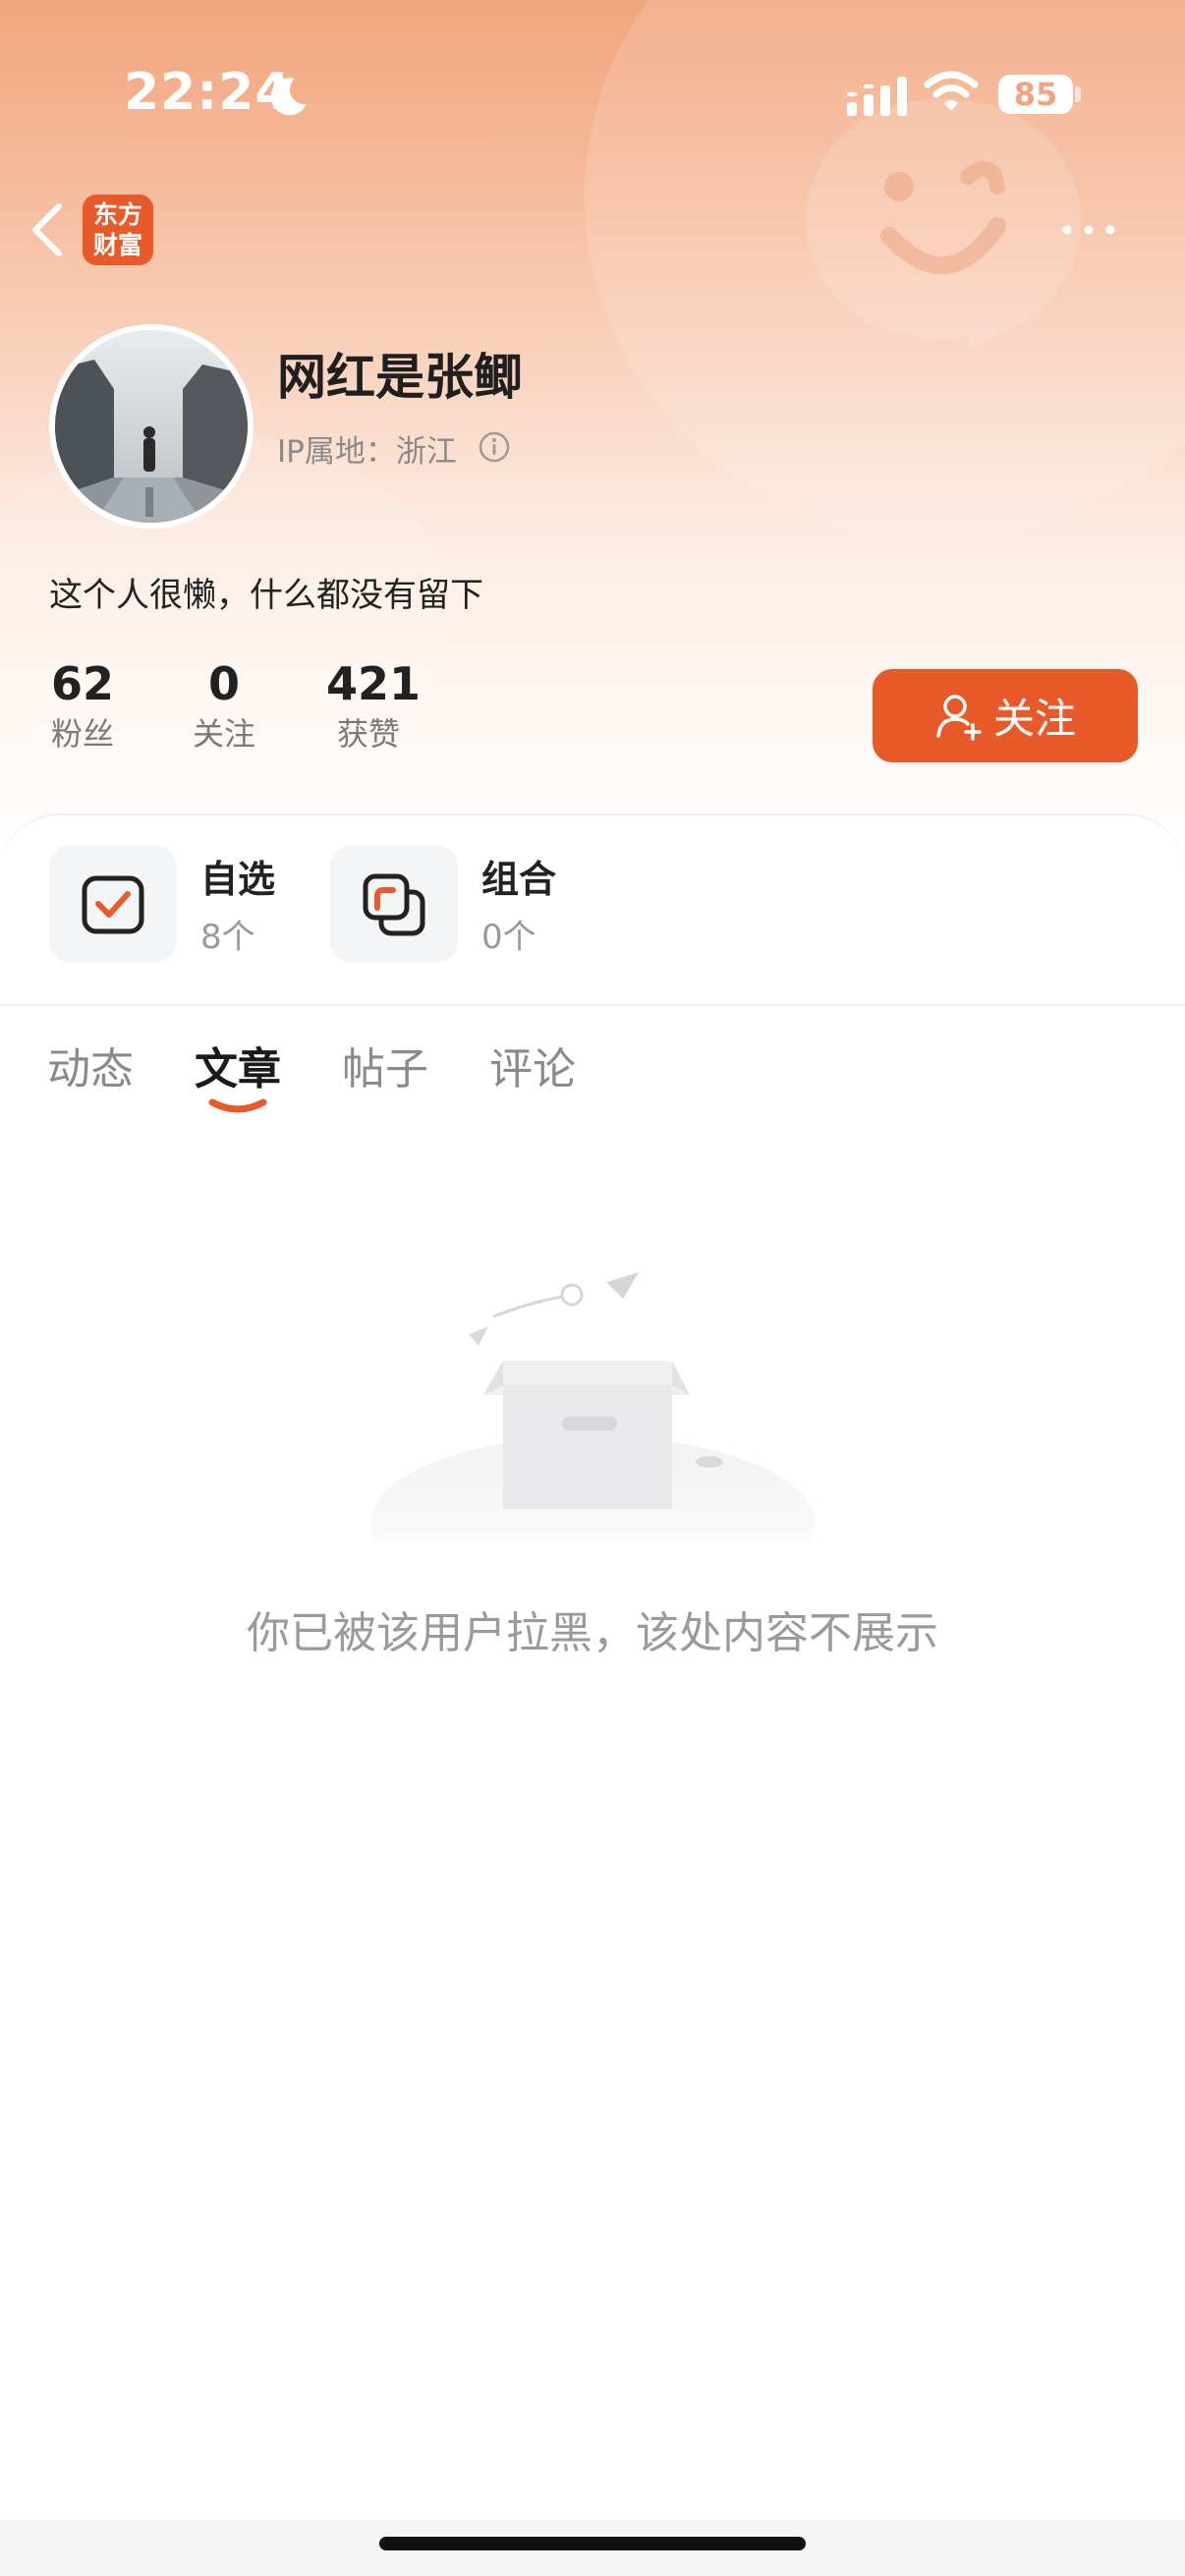  What do you see at coordinates (877, 96) in the screenshot?
I see `signal-icon` at bounding box center [877, 96].